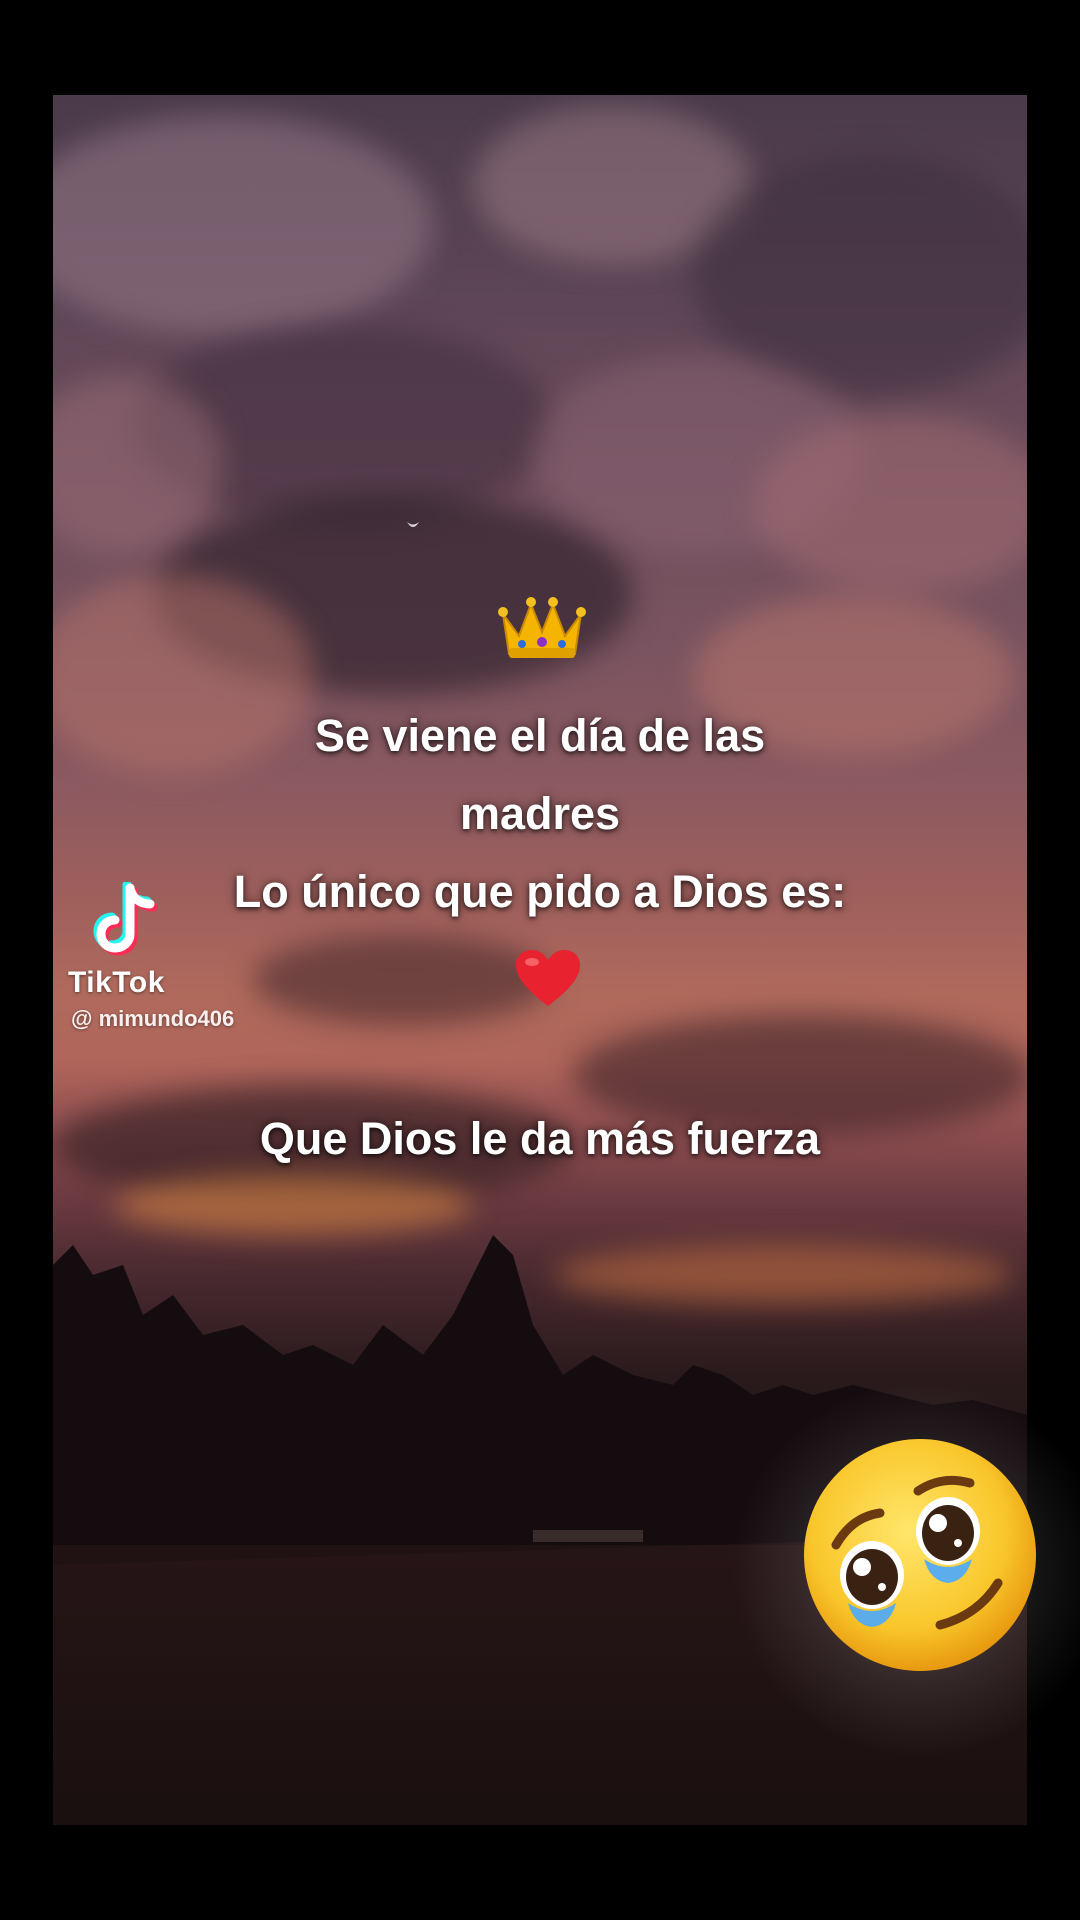  Describe the element at coordinates (540, 813) in the screenshot. I see `caption-line-2: madres` at that location.